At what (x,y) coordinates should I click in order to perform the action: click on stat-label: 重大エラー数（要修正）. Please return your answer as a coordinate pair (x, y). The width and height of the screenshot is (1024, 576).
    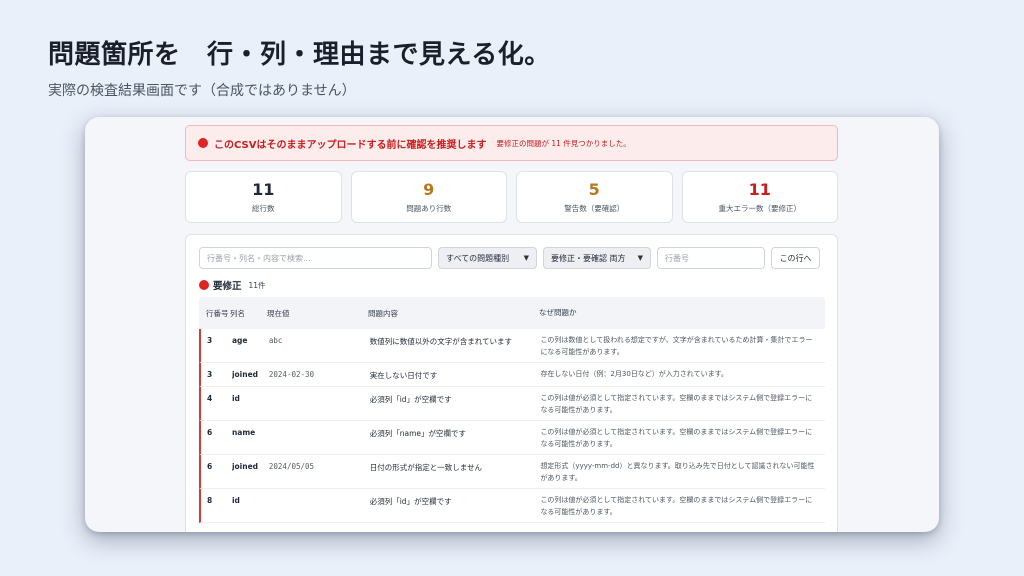
    Looking at the image, I should click on (760, 208).